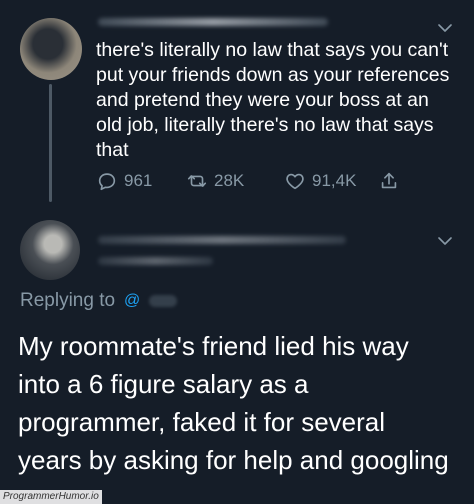 Image resolution: width=474 pixels, height=504 pixels. I want to click on share-button, so click(389, 181).